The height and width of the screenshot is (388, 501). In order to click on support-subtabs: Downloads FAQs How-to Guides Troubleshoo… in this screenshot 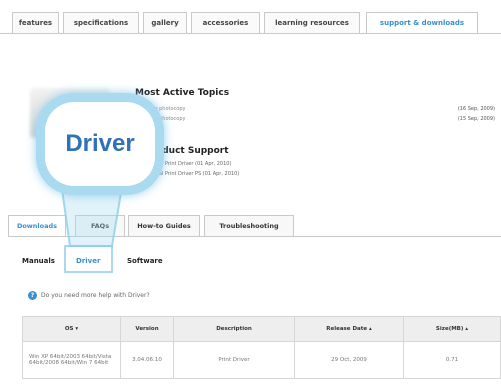, I will do `click(254, 227)`.